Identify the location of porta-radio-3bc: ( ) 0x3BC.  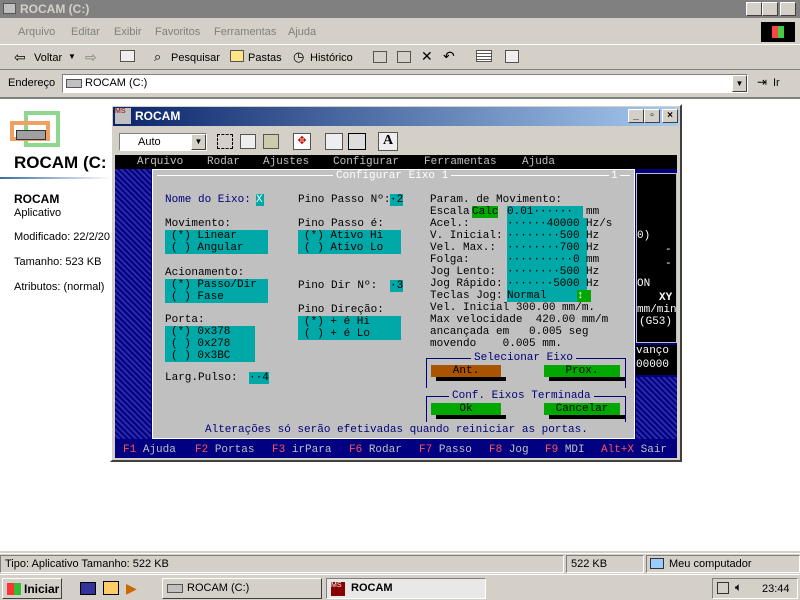
(210, 356).